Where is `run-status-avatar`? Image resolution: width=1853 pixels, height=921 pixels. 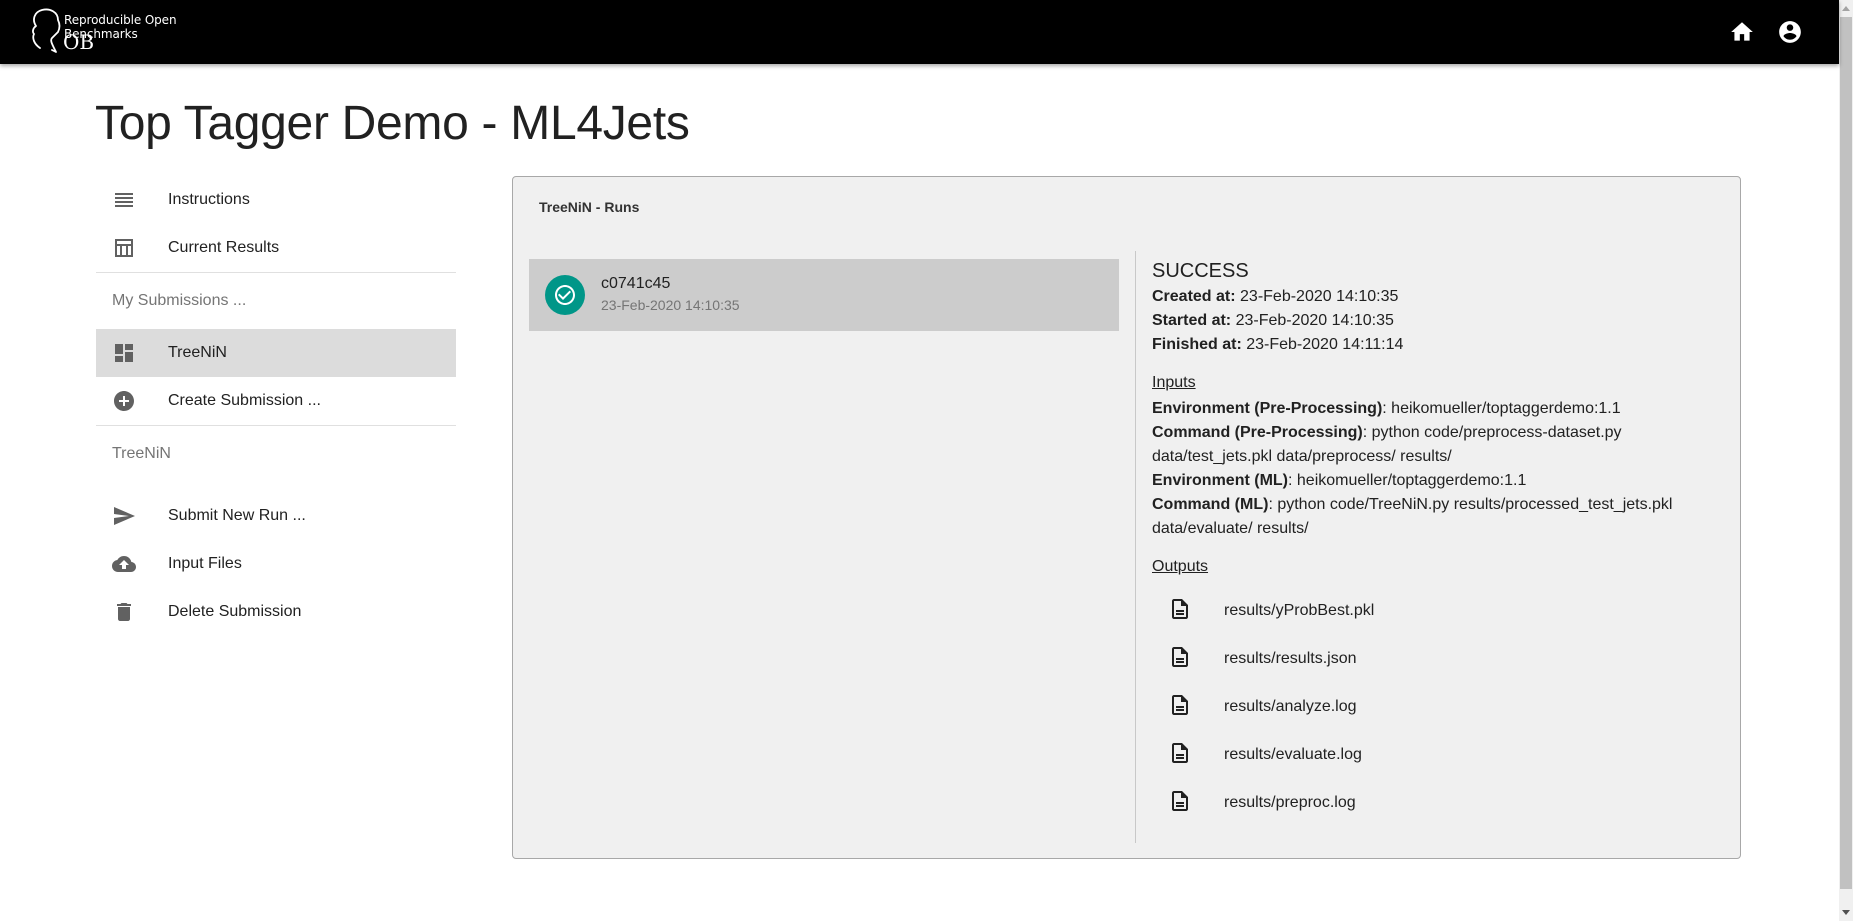 run-status-avatar is located at coordinates (565, 295).